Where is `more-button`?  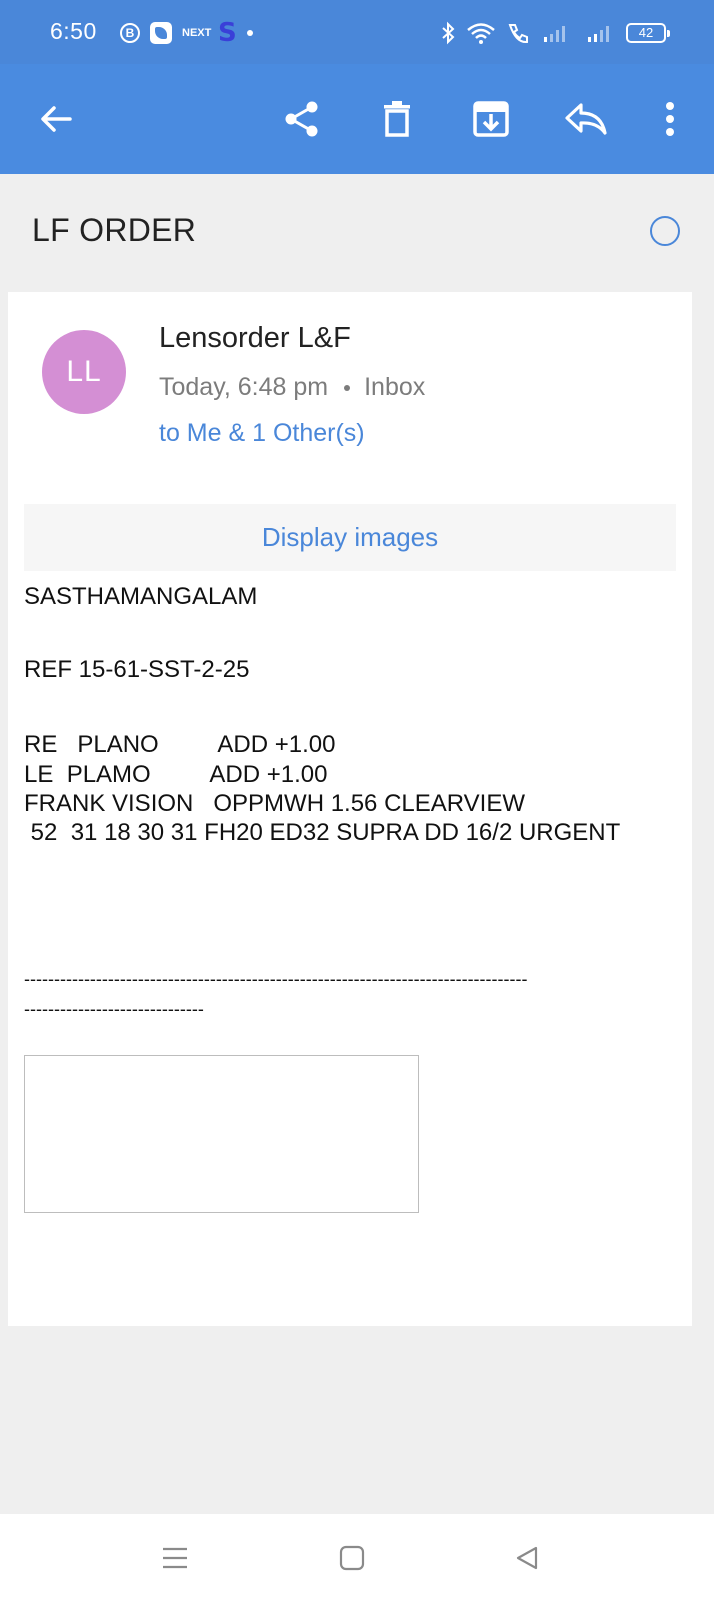
more-button is located at coordinates (670, 119).